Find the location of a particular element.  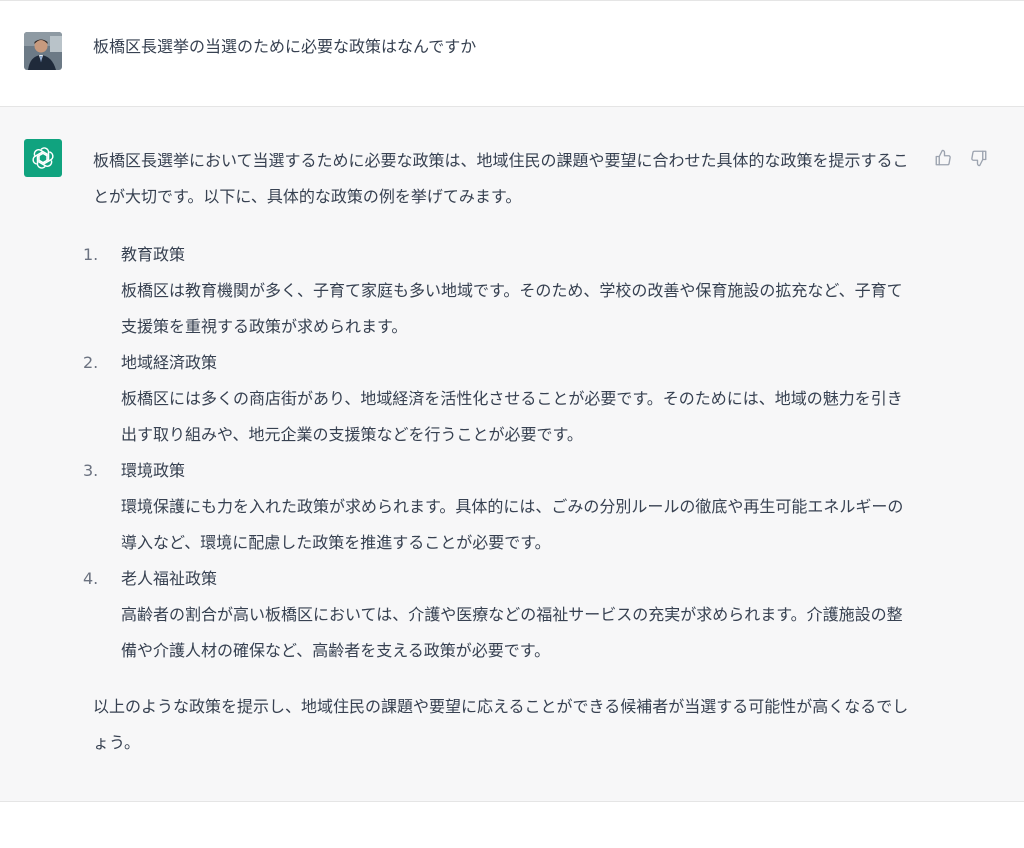

list-item-title: 環境政策 is located at coordinates (153, 470).